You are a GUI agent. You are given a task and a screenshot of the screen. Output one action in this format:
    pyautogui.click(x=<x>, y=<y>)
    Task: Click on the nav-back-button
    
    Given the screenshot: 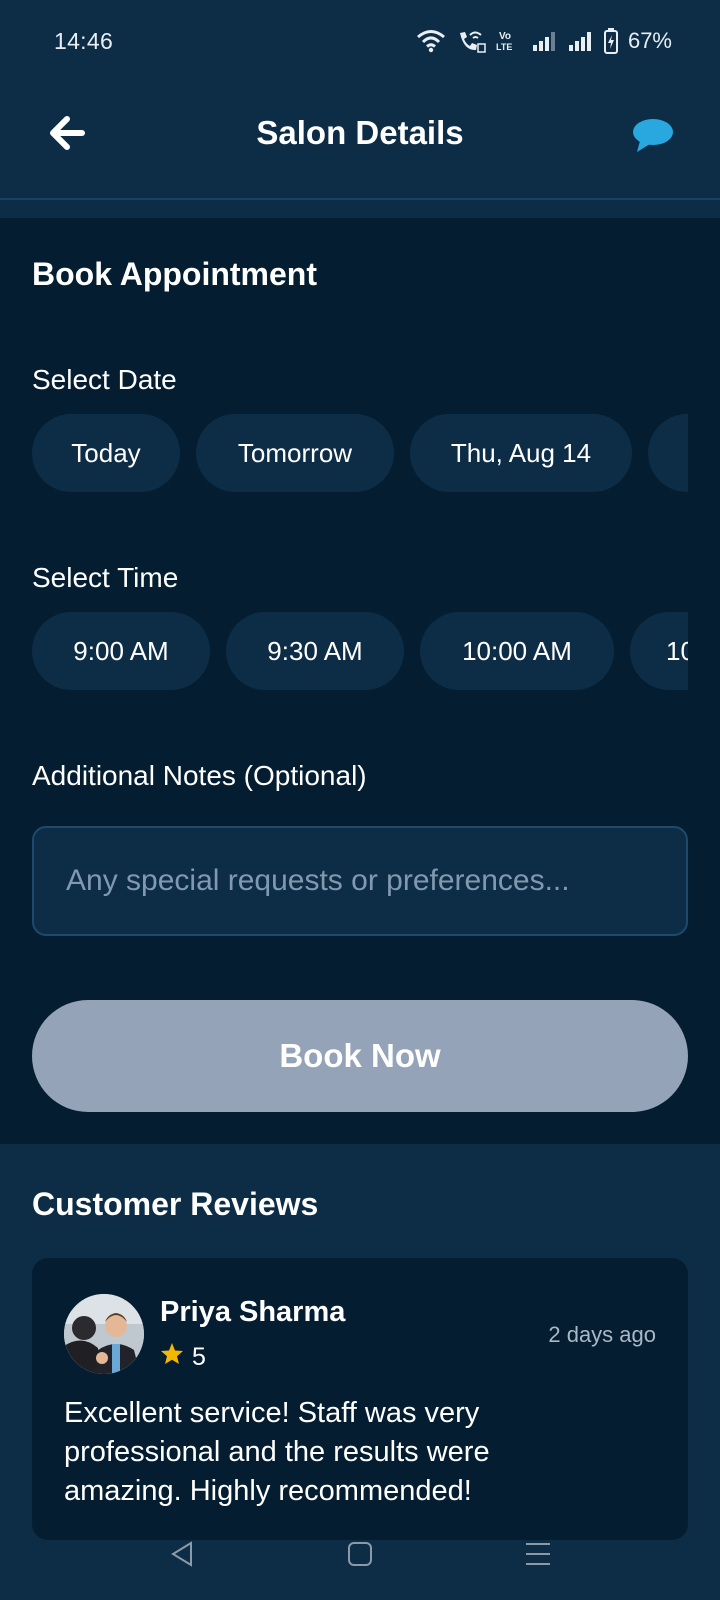 What is the action you would take?
    pyautogui.click(x=182, y=1556)
    